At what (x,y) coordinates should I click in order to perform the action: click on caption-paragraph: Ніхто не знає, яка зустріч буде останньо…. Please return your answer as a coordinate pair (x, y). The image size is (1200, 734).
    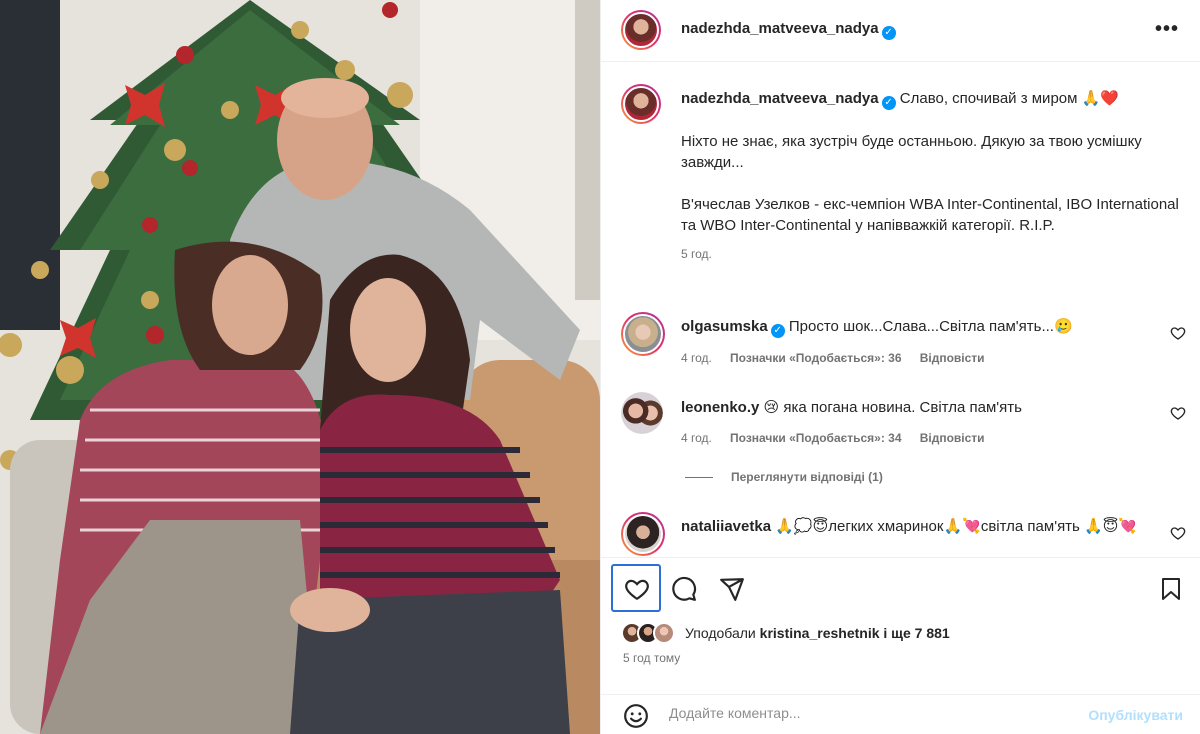
    Looking at the image, I should click on (911, 152).